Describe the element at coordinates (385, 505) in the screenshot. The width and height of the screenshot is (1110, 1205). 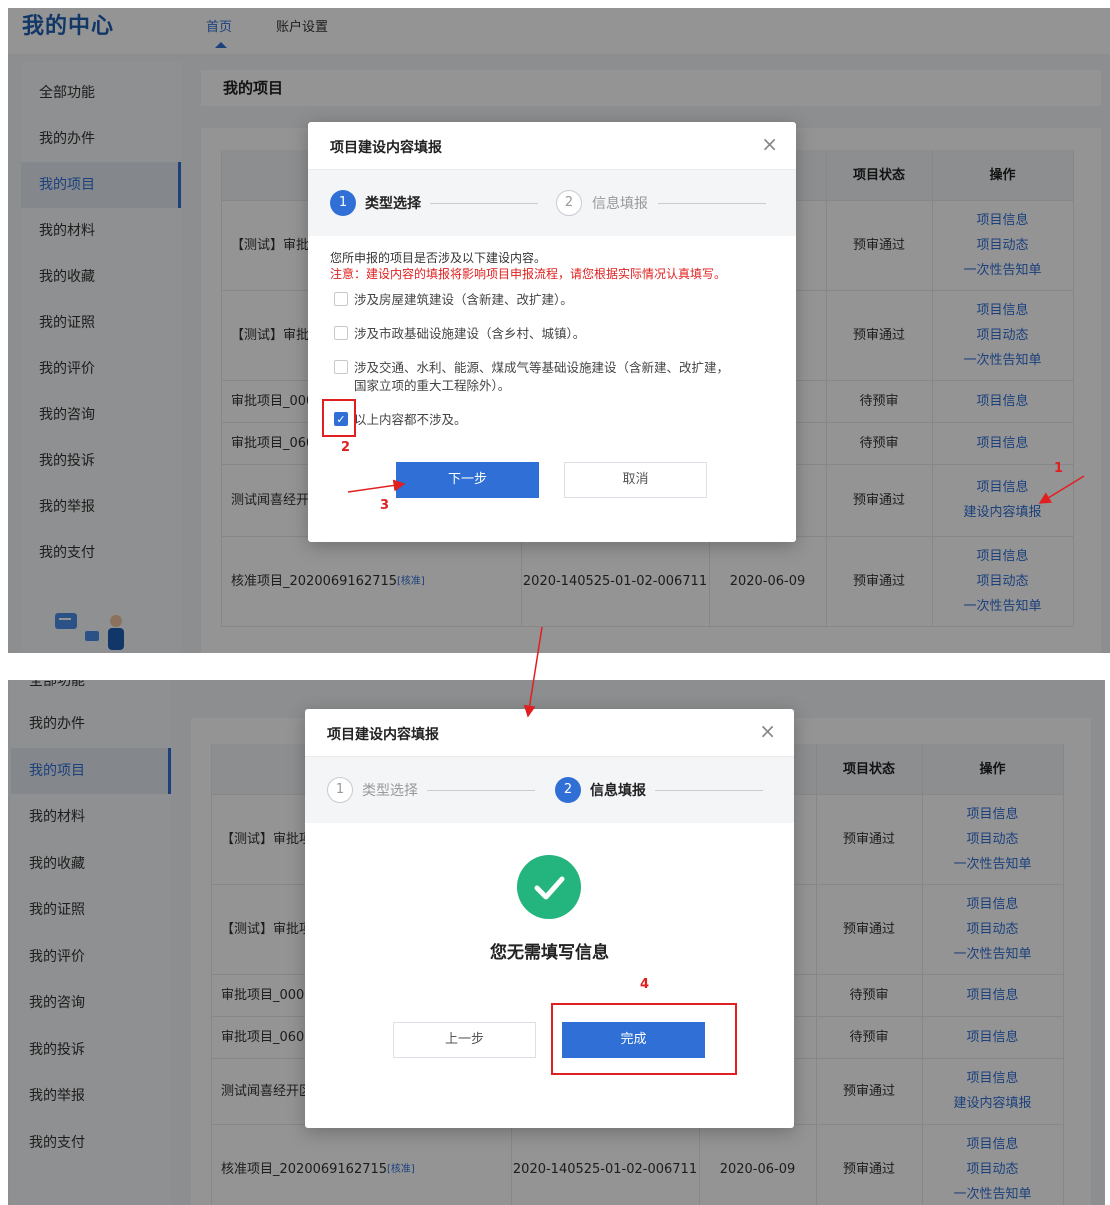
I see `annotation-label-3: 3` at that location.